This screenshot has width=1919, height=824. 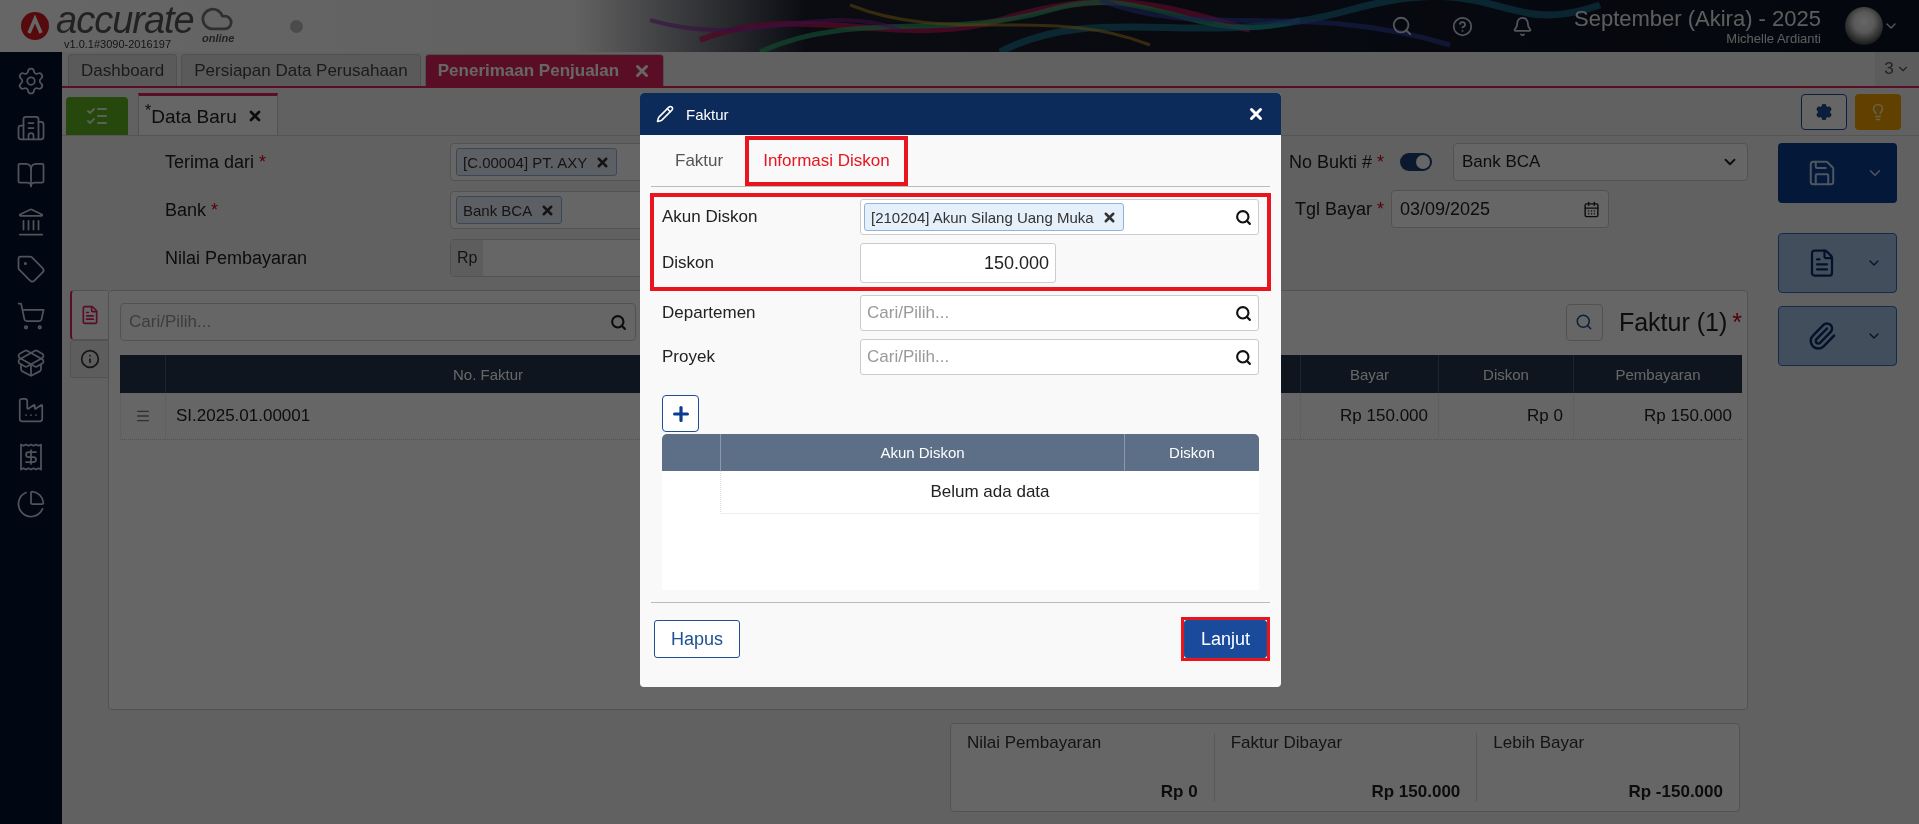 I want to click on bank-select: Bank BCA, so click(x=1600, y=162).